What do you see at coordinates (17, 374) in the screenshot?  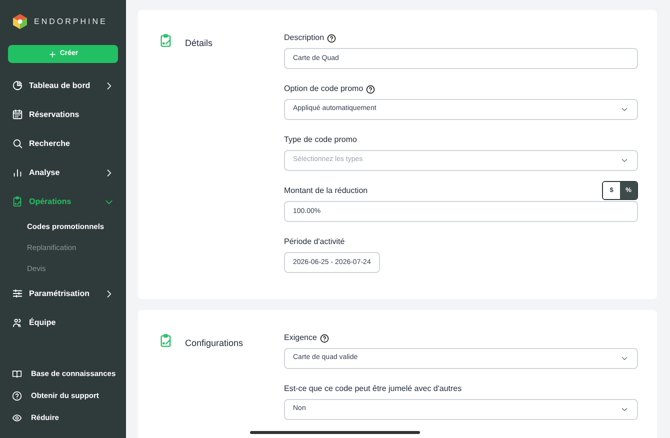 I see `book-icon` at bounding box center [17, 374].